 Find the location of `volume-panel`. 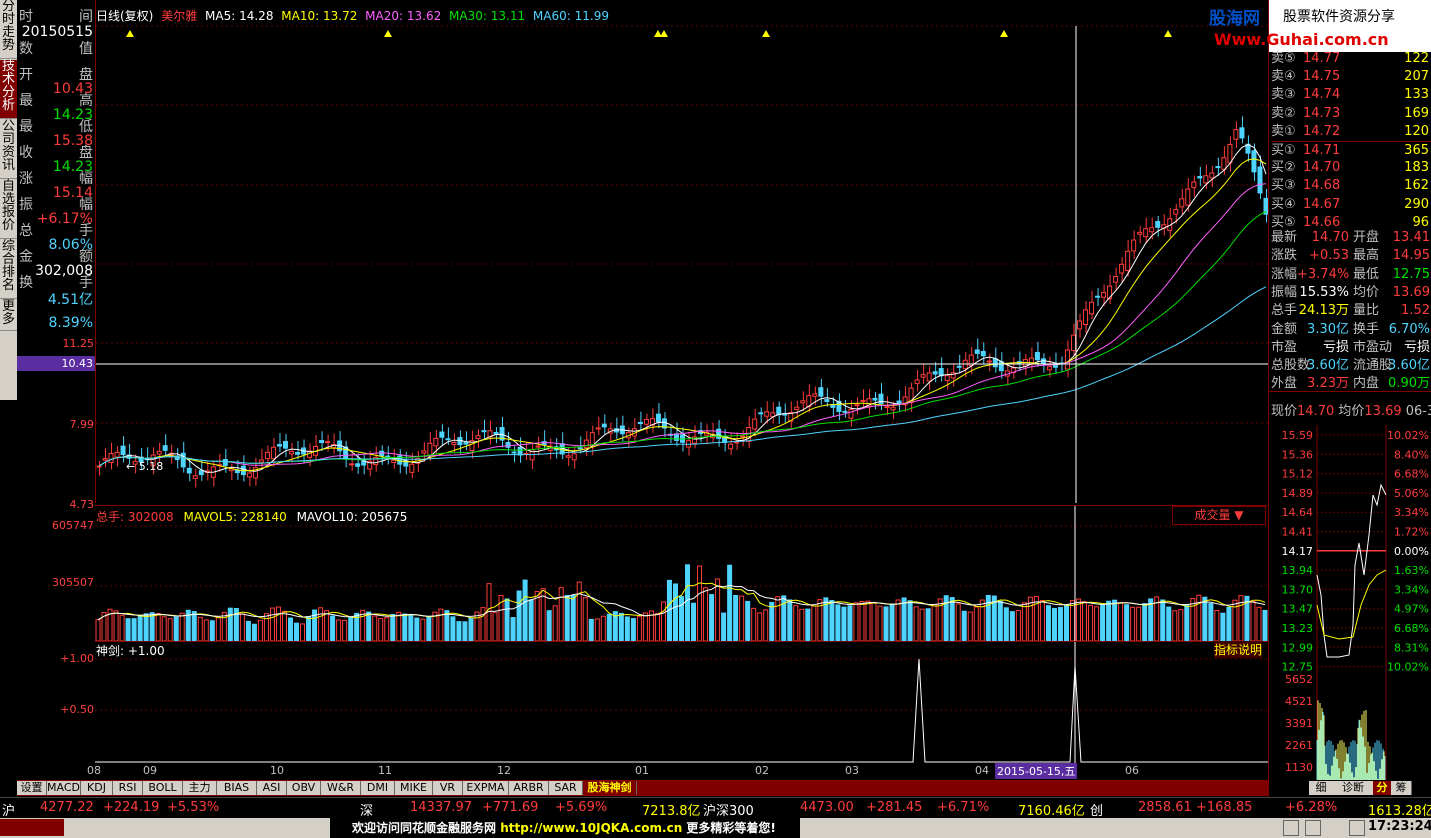

volume-panel is located at coordinates (681, 573).